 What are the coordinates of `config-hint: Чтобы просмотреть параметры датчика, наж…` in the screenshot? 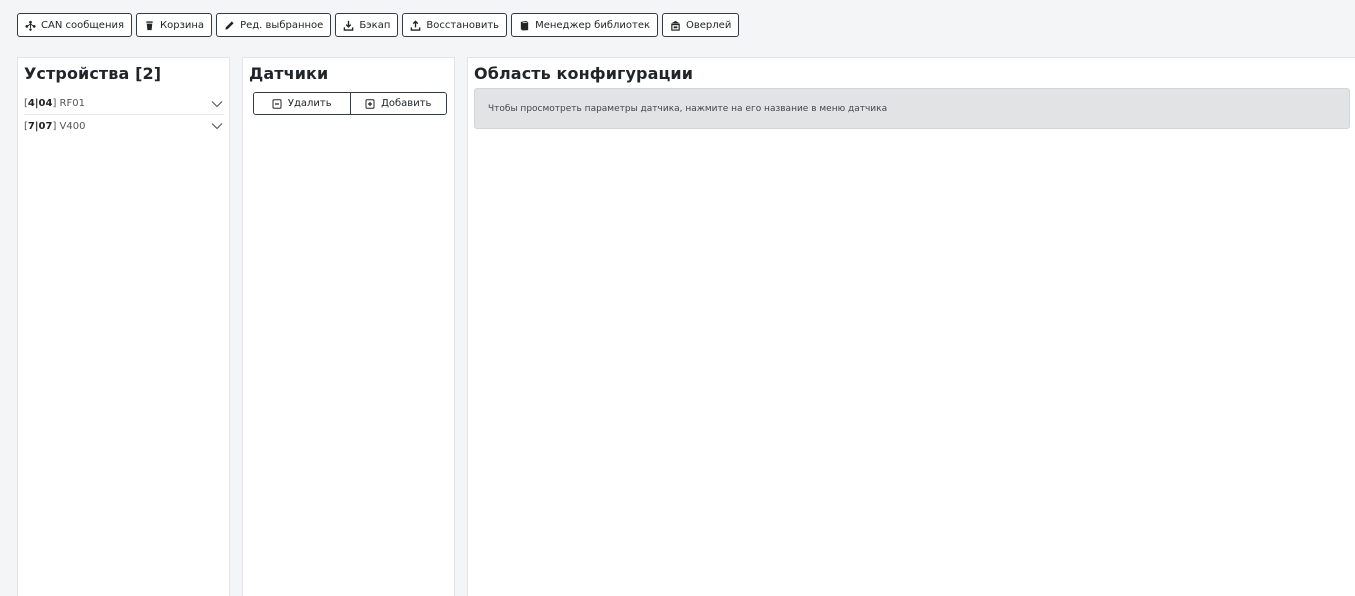 It's located at (912, 108).